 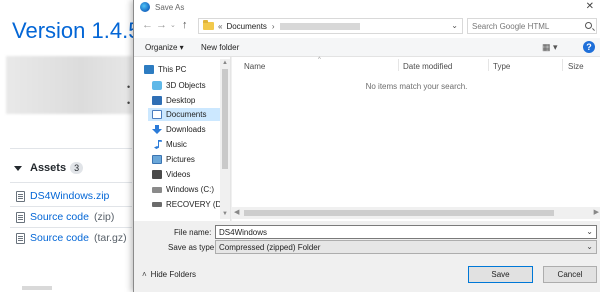 I want to click on address-bar: « Documents › ⌄, so click(x=330, y=26).